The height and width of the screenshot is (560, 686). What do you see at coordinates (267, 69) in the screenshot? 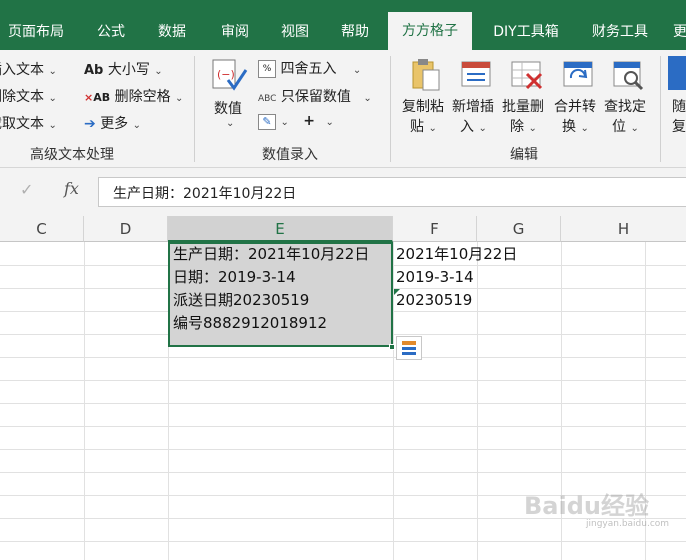
I see `round-icon: %` at bounding box center [267, 69].